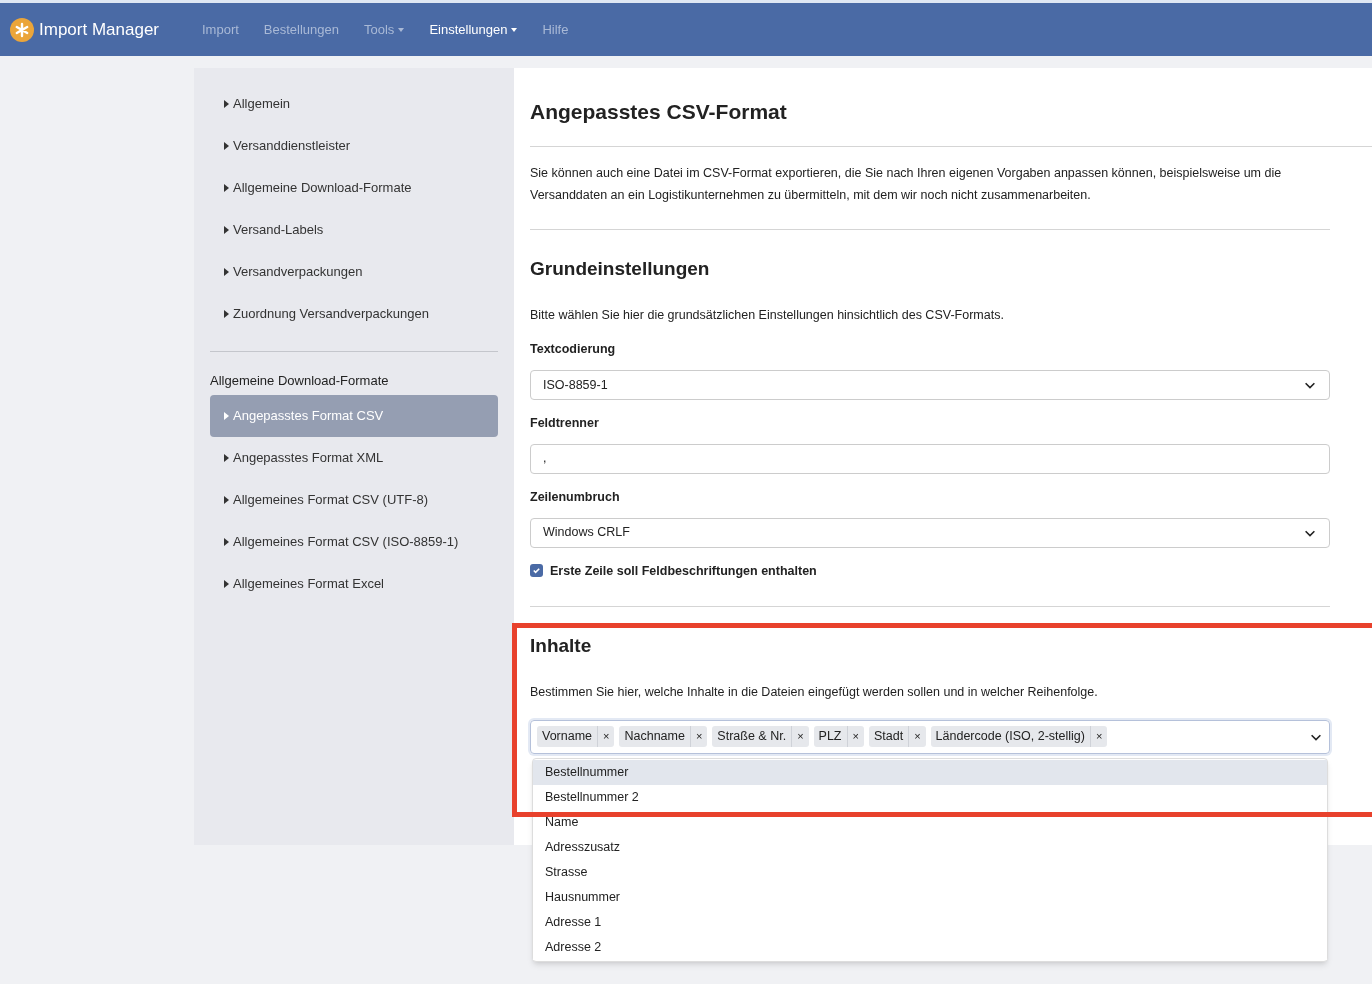 The image size is (1372, 984). What do you see at coordinates (573, 350) in the screenshot?
I see `field-label: Textcodierung` at bounding box center [573, 350].